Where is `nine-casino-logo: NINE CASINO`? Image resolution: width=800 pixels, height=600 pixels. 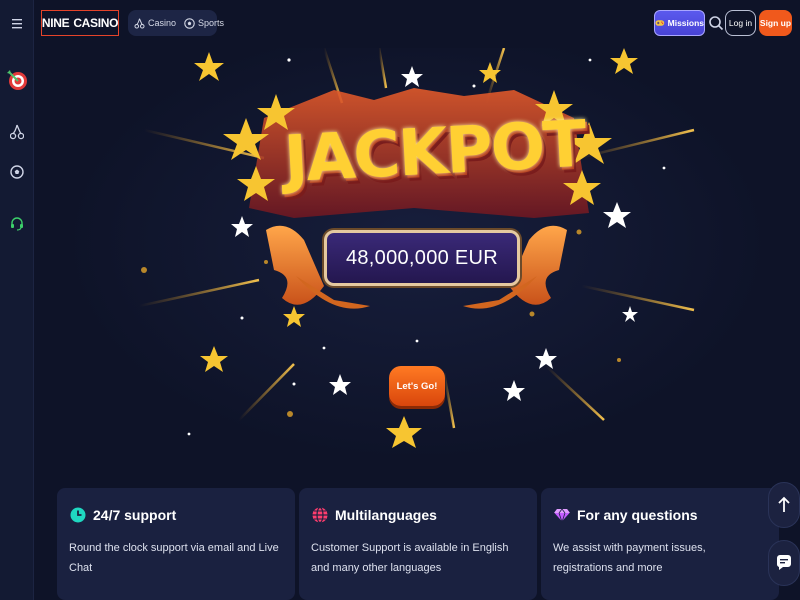
nine-casino-logo: NINE CASINO is located at coordinates (80, 23).